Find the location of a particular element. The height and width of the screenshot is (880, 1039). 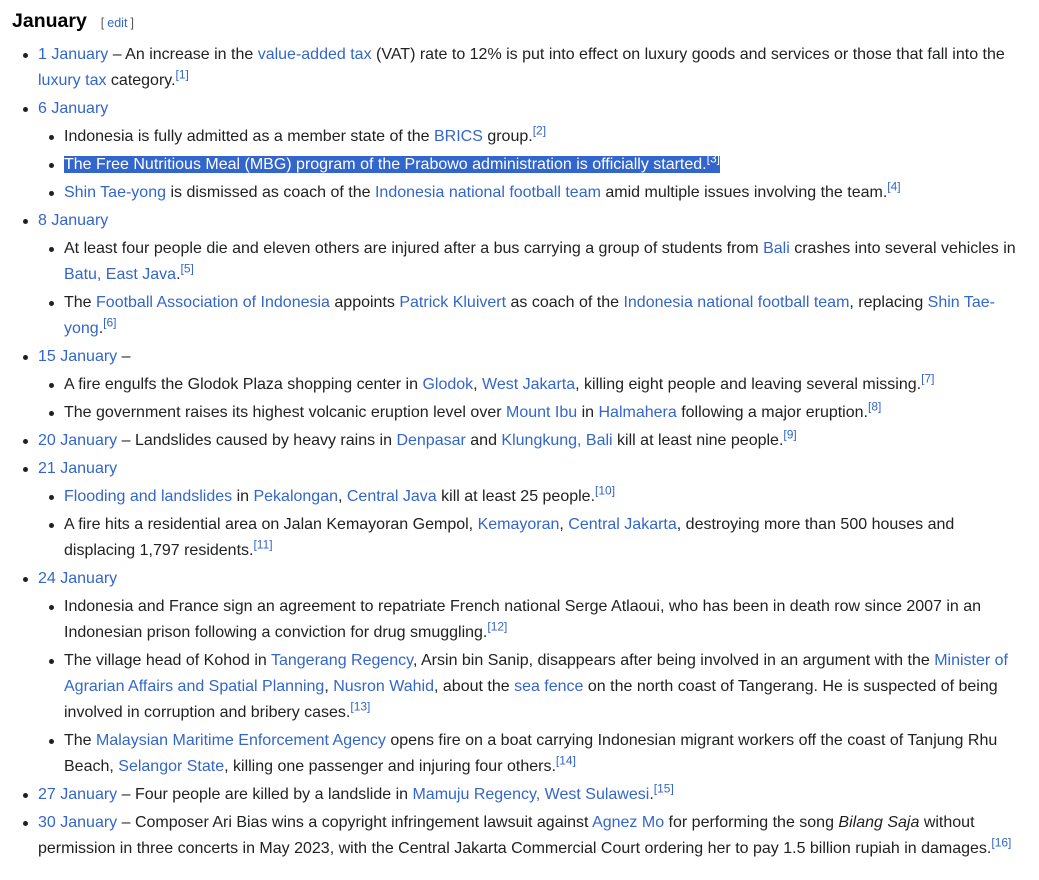

citation-ref: [13] is located at coordinates (360, 707).